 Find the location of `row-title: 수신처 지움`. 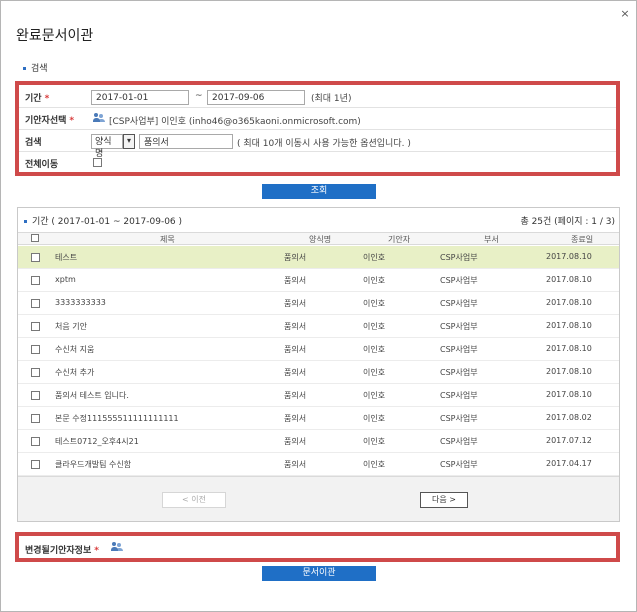

row-title: 수신처 지움 is located at coordinates (75, 349).